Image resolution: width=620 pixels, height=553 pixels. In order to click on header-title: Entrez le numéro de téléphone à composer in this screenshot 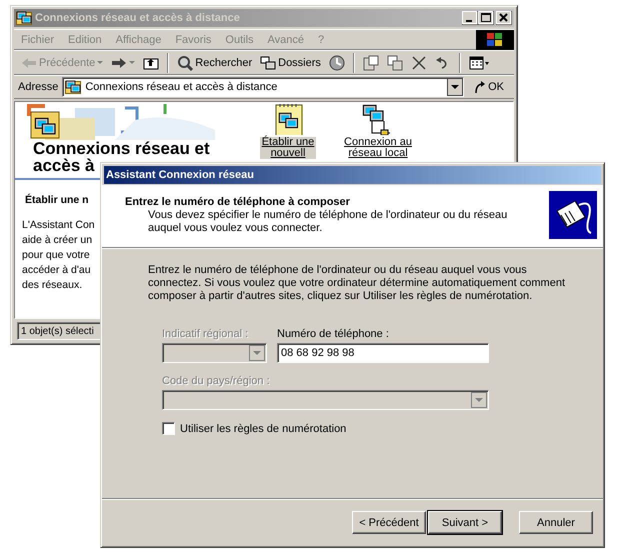, I will do `click(238, 202)`.